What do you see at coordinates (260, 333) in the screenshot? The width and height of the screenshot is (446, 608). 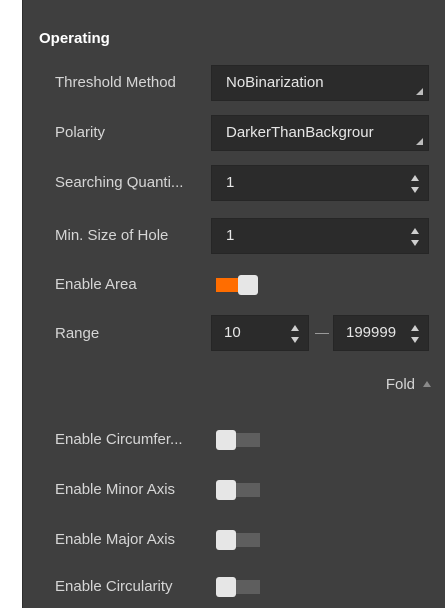 I see `range-min-stepper: 10` at bounding box center [260, 333].